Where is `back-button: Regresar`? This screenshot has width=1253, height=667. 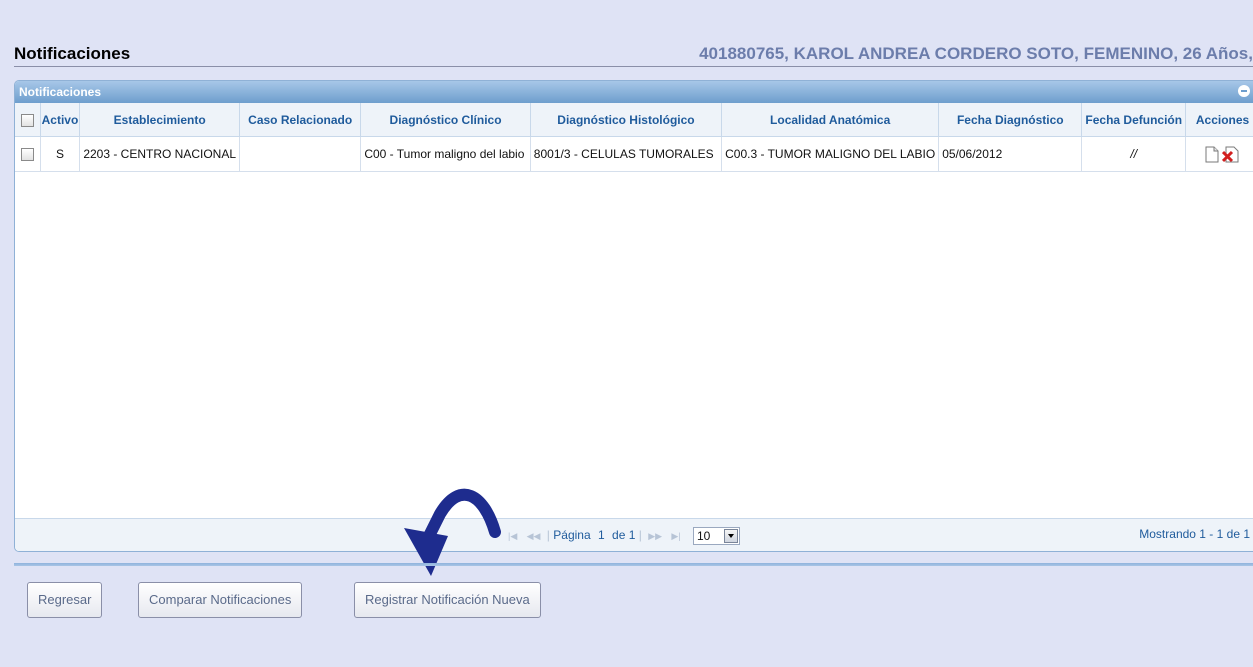
back-button: Regresar is located at coordinates (65, 600).